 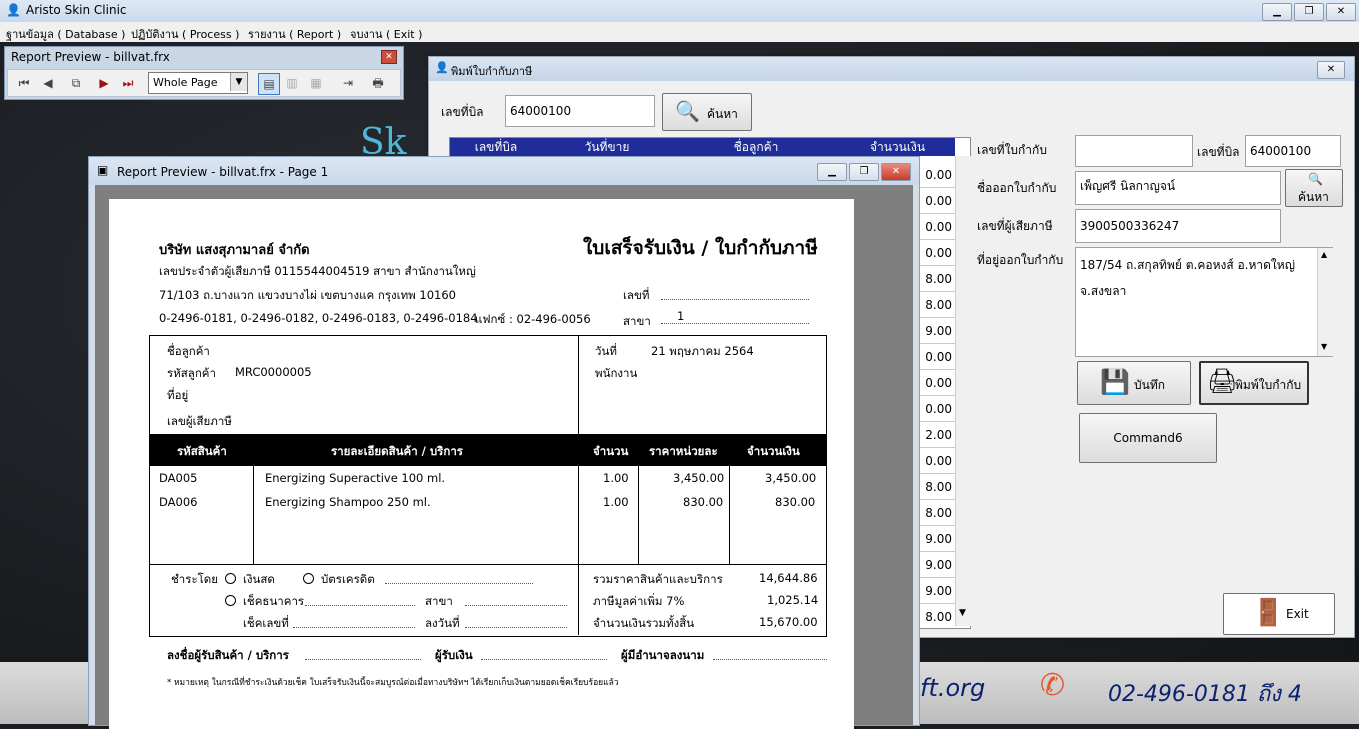 I want to click on grid-scrollbar: ▼, so click(x=963, y=391).